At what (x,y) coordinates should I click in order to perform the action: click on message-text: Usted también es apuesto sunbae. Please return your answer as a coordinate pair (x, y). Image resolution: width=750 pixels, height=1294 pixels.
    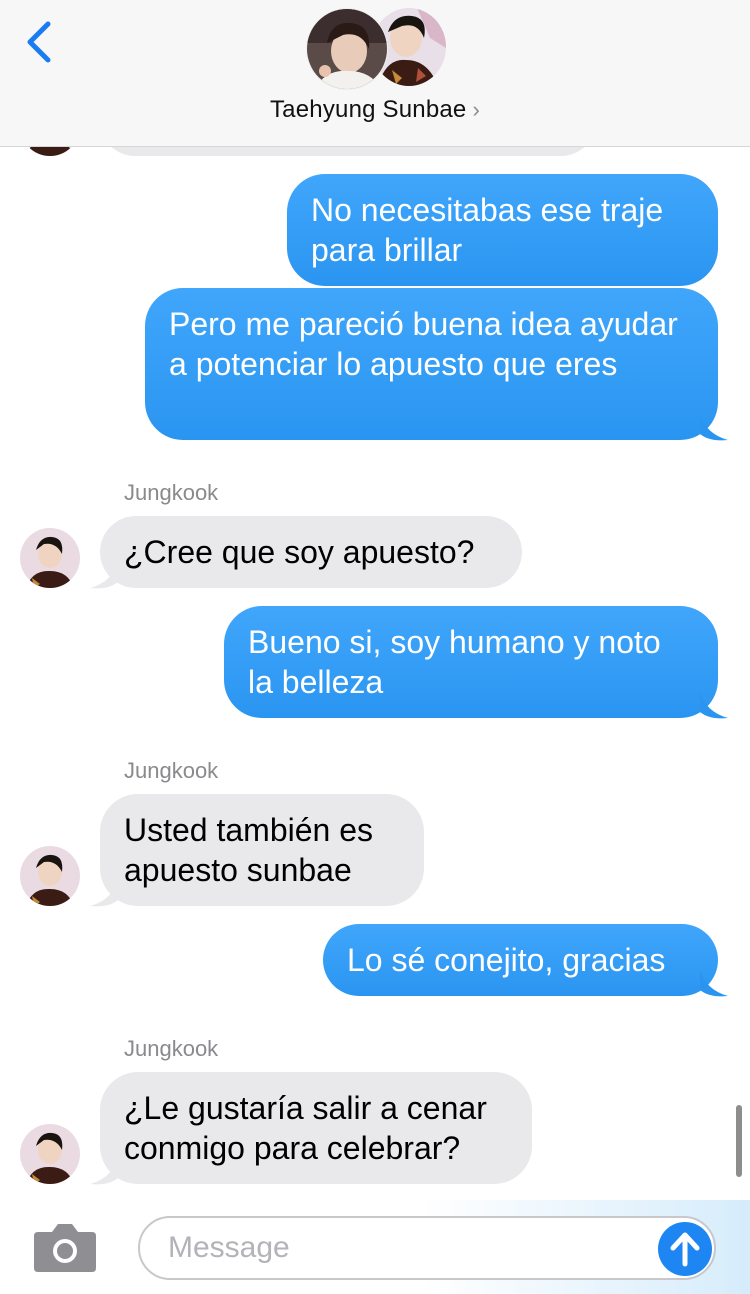
    Looking at the image, I should click on (249, 850).